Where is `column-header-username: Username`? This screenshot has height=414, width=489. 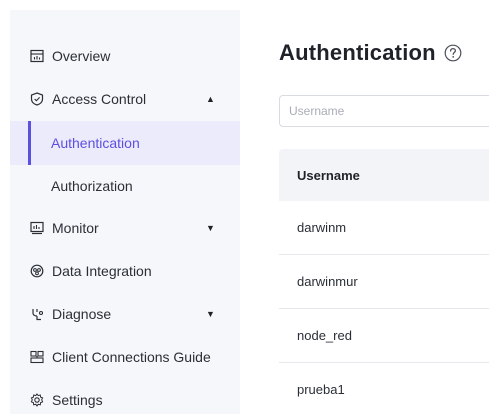 column-header-username: Username is located at coordinates (328, 175).